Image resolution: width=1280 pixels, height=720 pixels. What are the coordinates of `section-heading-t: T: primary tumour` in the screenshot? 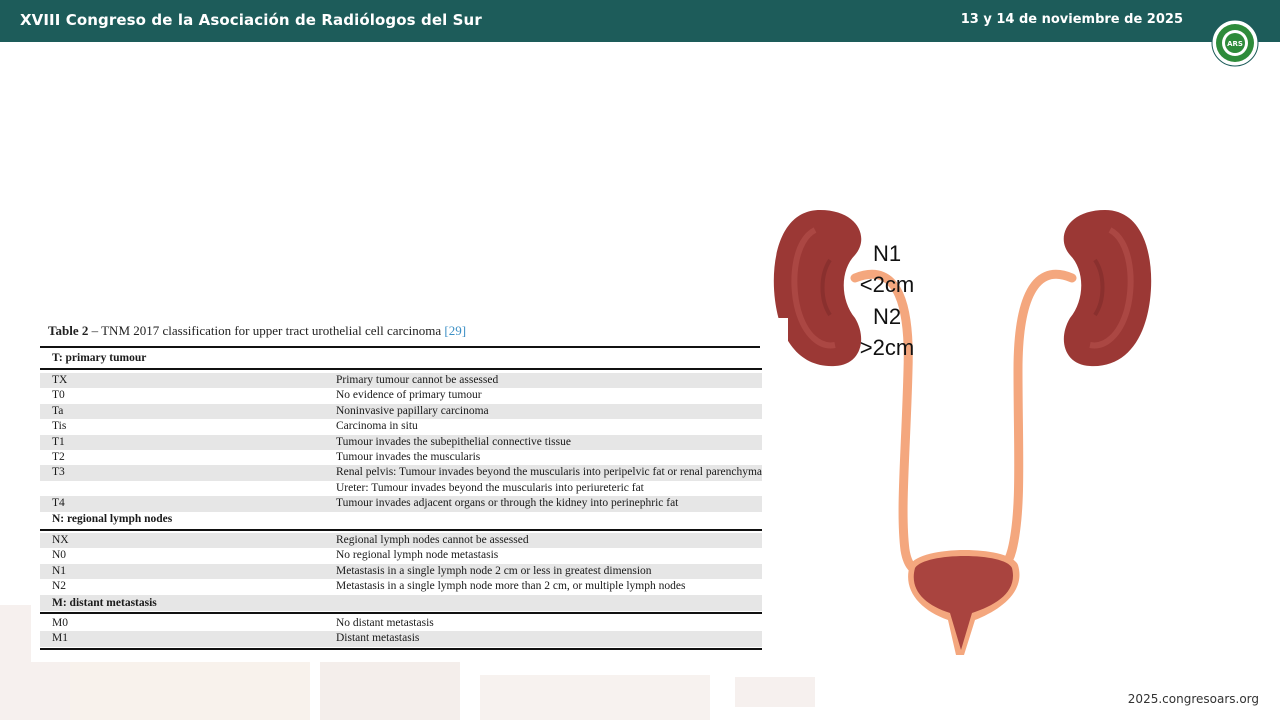 It's located at (99, 358).